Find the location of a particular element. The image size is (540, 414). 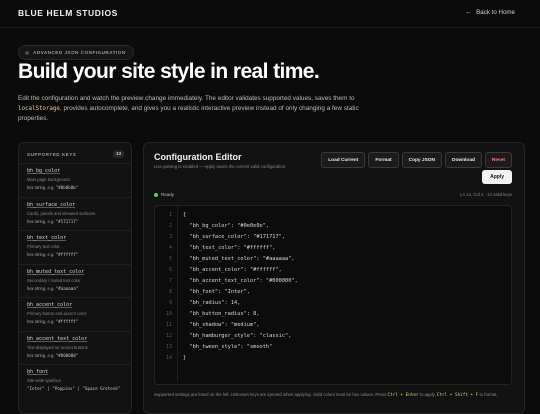

status-text: Ready is located at coordinates (168, 194).